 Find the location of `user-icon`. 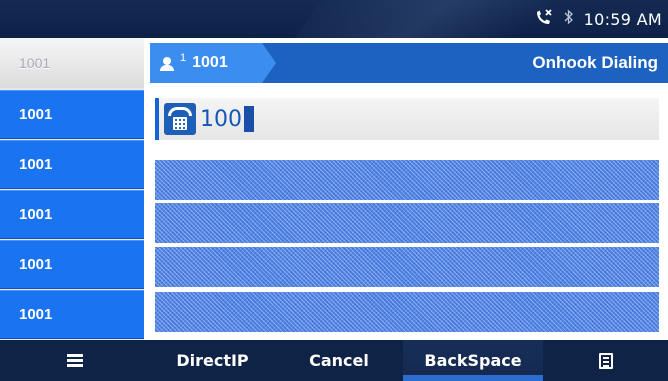

user-icon is located at coordinates (167, 63).